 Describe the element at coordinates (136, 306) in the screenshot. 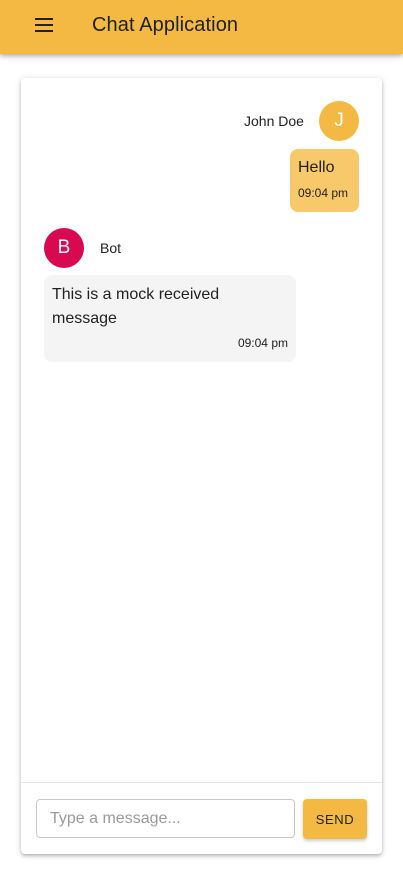

I see `message-text: This is a mock received message` at that location.